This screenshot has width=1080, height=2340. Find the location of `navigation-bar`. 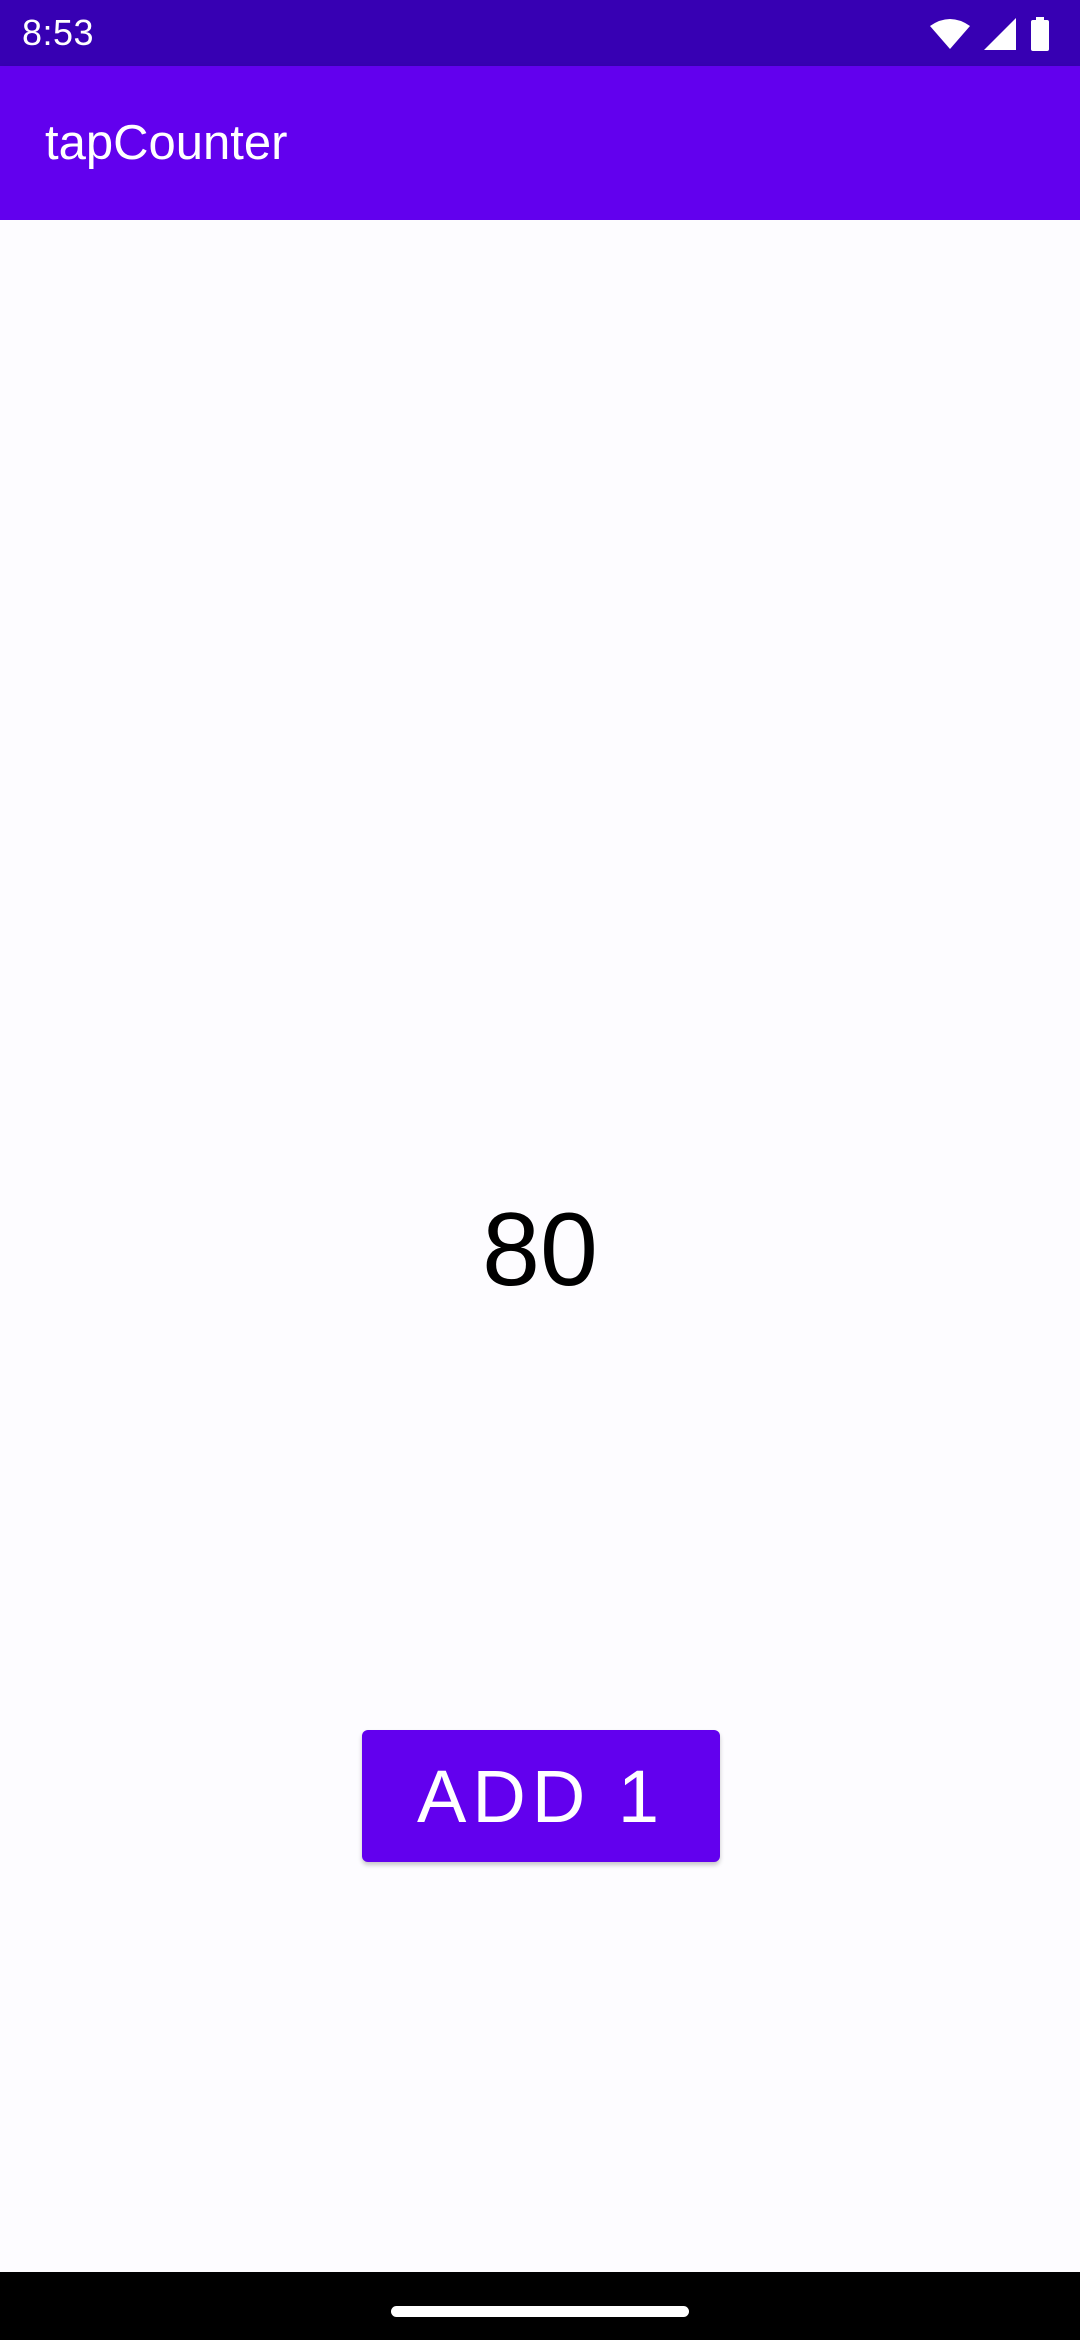

navigation-bar is located at coordinates (540, 2306).